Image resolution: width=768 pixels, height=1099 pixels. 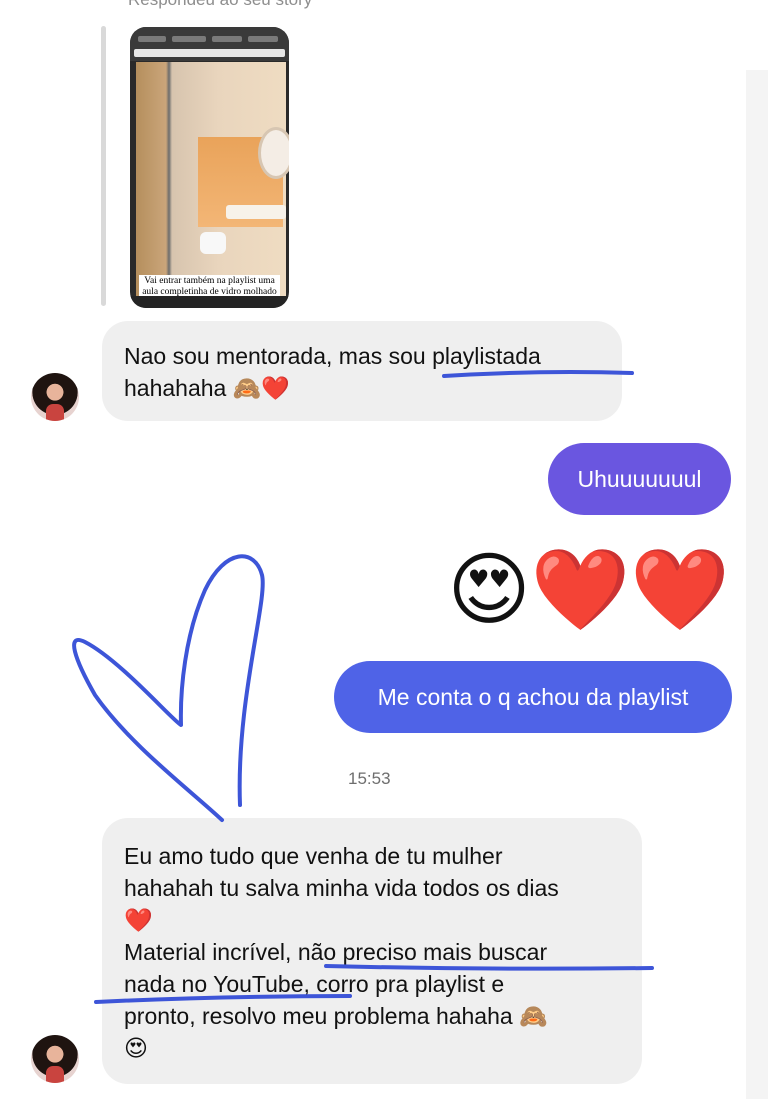 I want to click on thumbnail-address-bar, so click(x=209, y=53).